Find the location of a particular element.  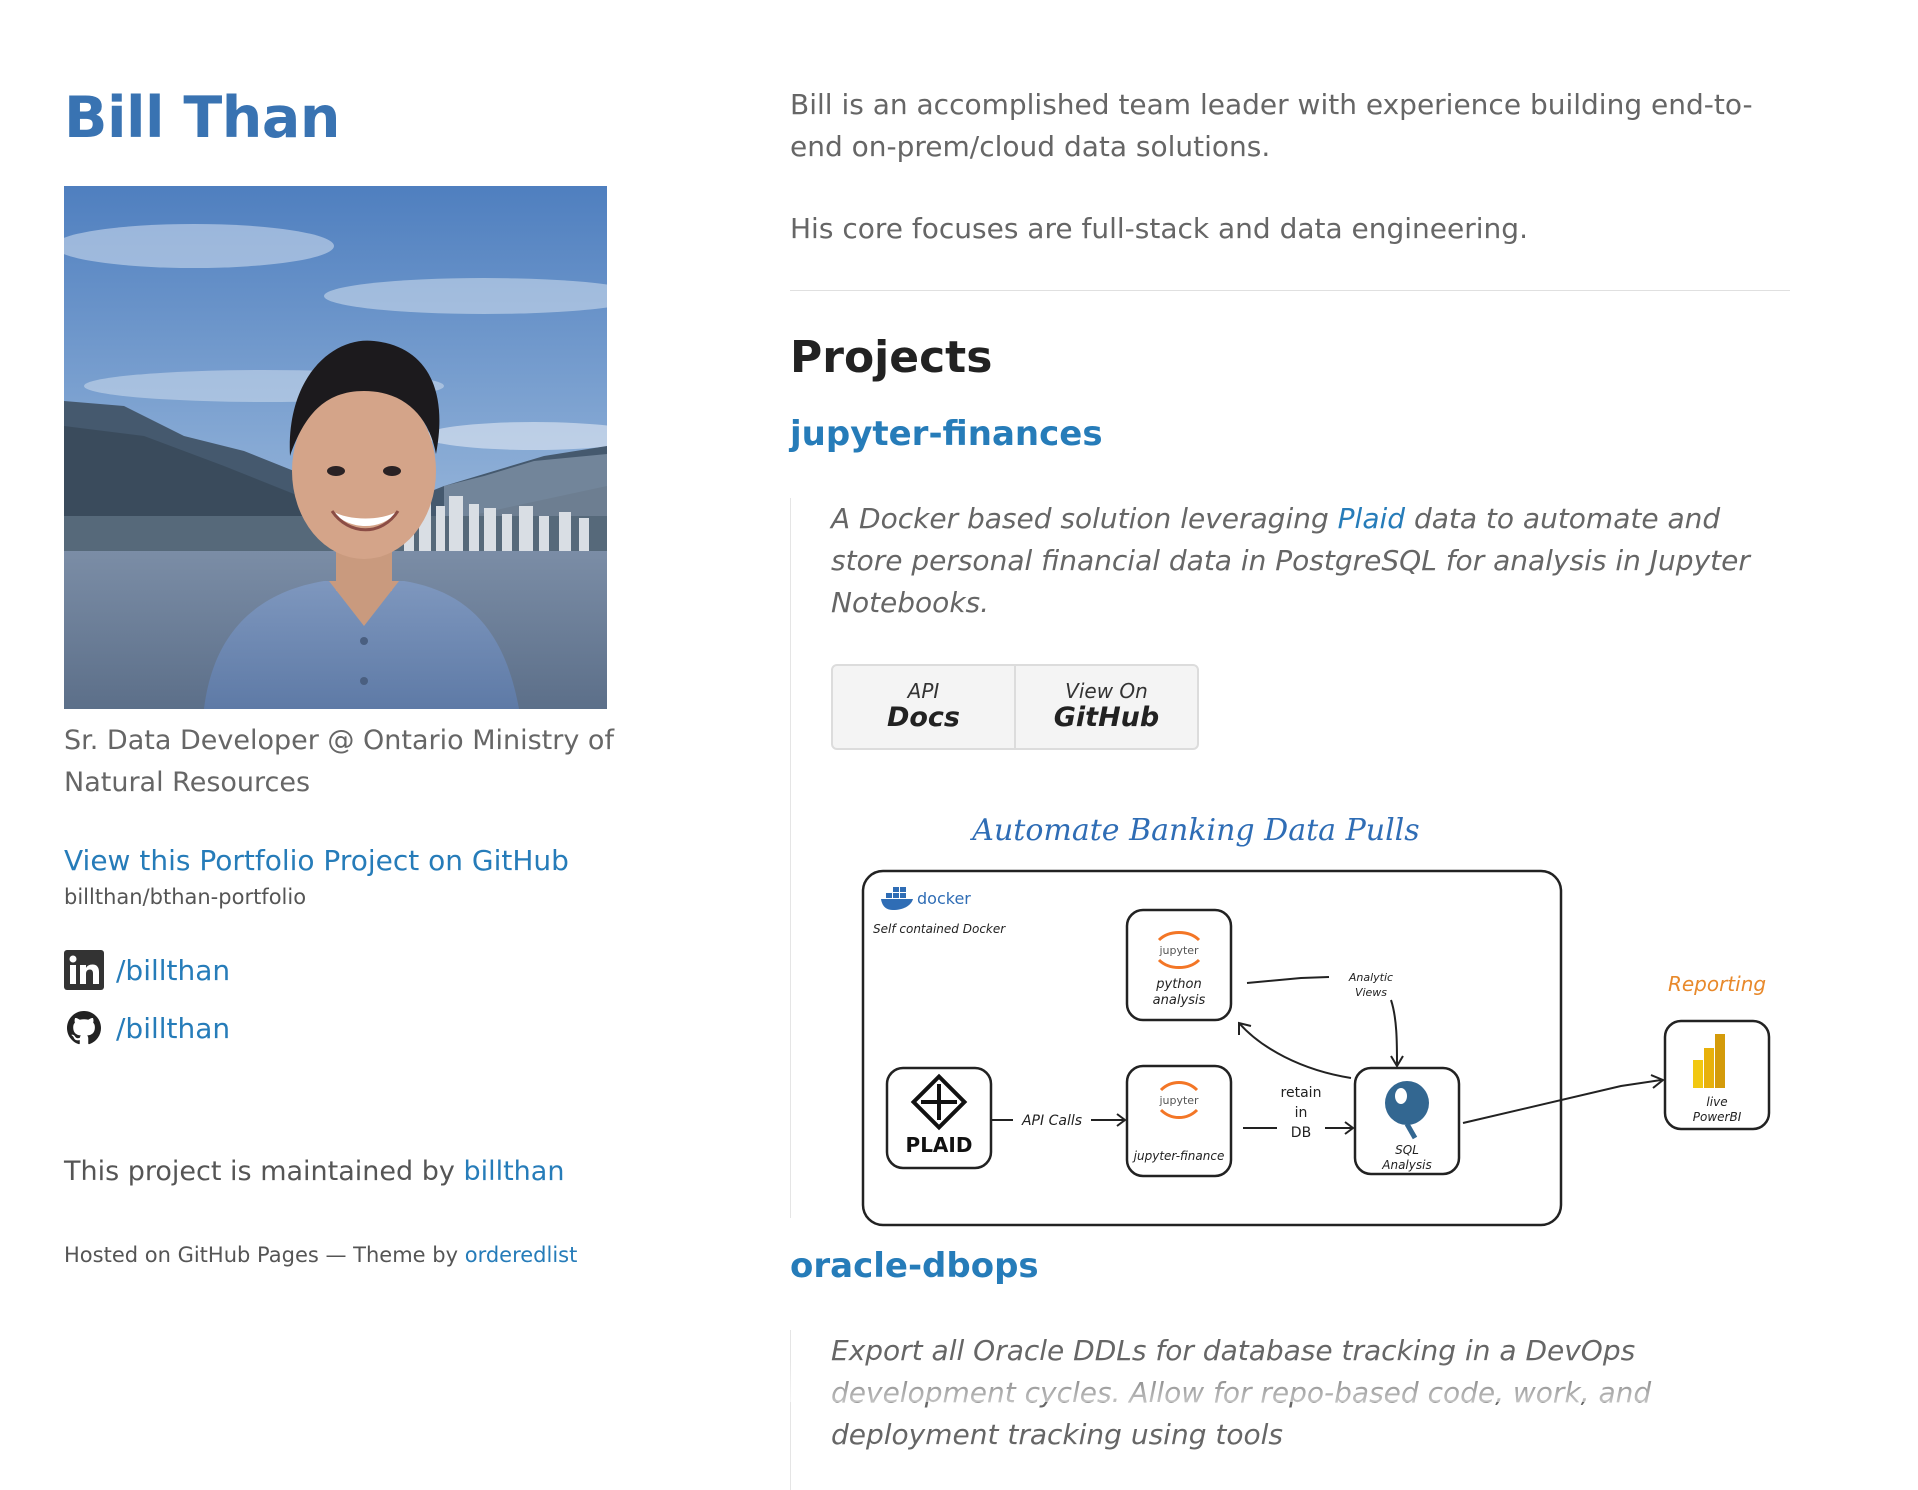

plaid-link: Plaid is located at coordinates (1371, 518).